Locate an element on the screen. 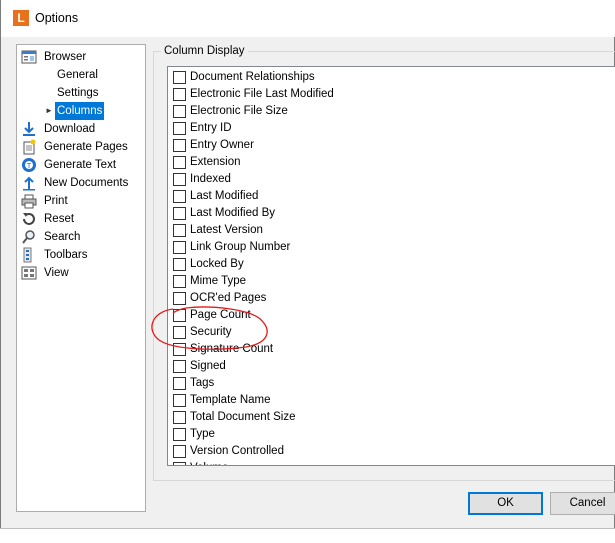 The width and height of the screenshot is (615, 543). cancel-button: Cancel is located at coordinates (582, 503).